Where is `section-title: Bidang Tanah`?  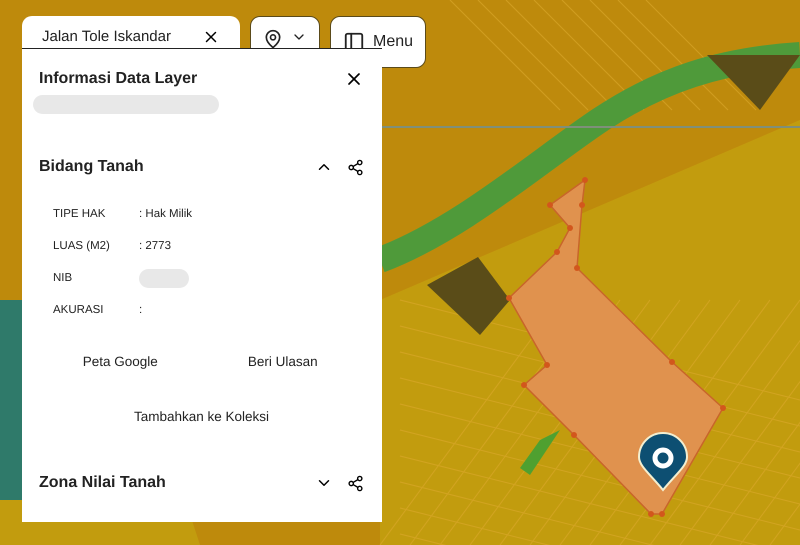 section-title: Bidang Tanah is located at coordinates (91, 167).